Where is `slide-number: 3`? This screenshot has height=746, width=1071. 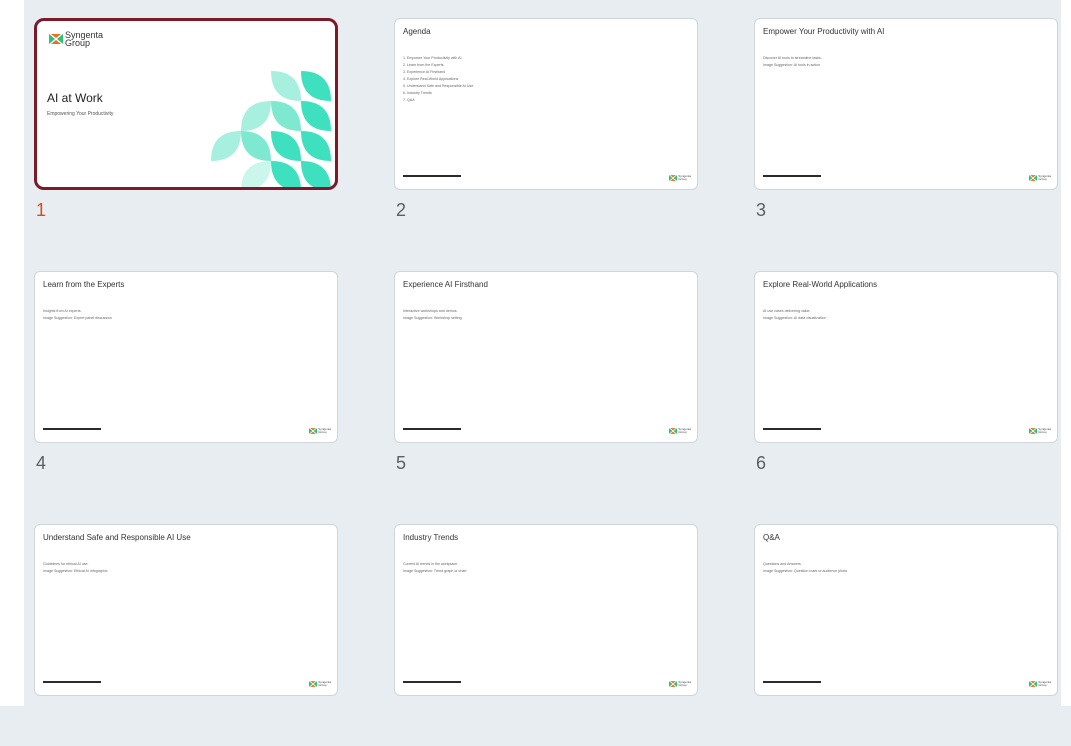 slide-number: 3 is located at coordinates (761, 210).